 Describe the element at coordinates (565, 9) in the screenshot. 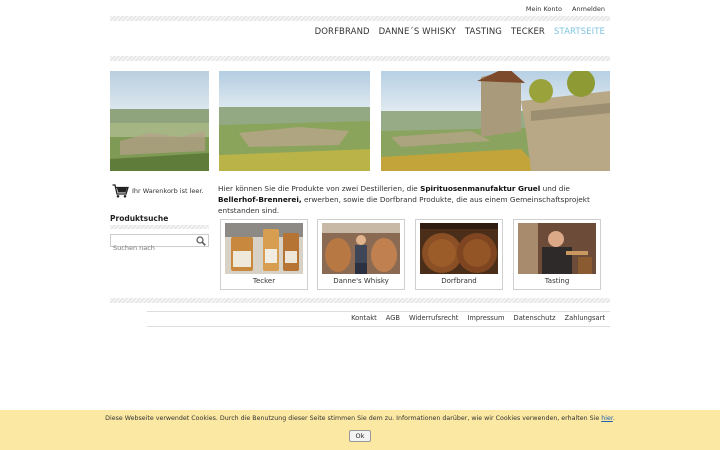

I see `account-bar: Mein Konto Anmelden` at that location.